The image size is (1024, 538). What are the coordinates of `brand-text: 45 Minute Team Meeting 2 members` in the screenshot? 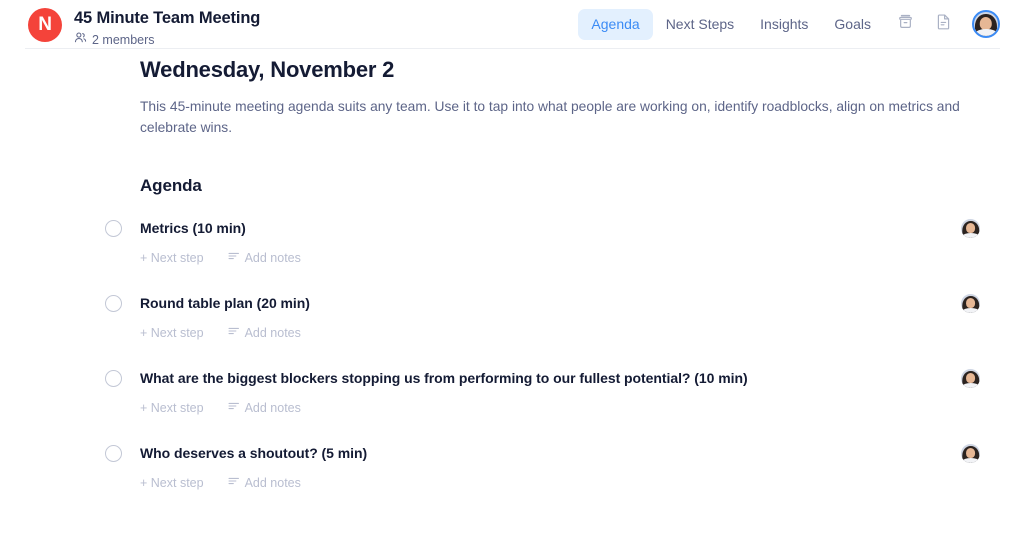 It's located at (167, 28).